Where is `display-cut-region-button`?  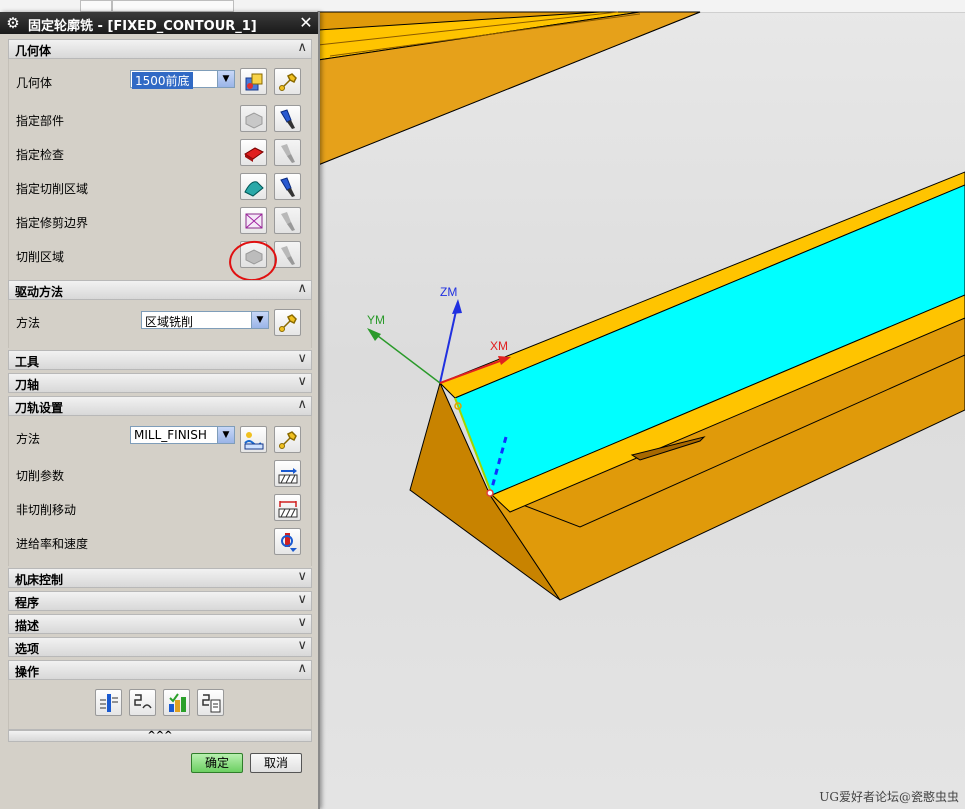
display-cut-region-button is located at coordinates (287, 254).